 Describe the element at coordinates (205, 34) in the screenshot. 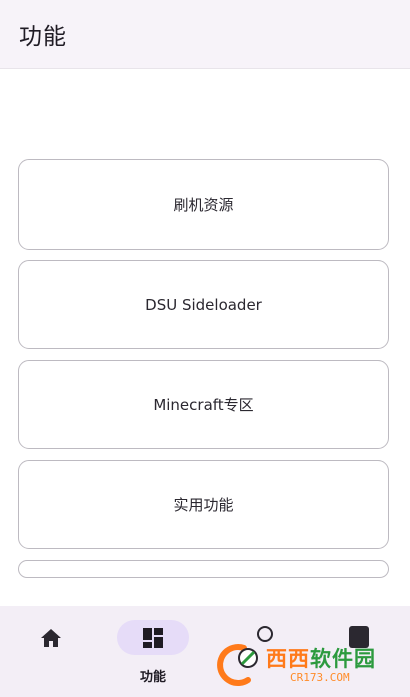

I see `app-bar: 功能` at that location.